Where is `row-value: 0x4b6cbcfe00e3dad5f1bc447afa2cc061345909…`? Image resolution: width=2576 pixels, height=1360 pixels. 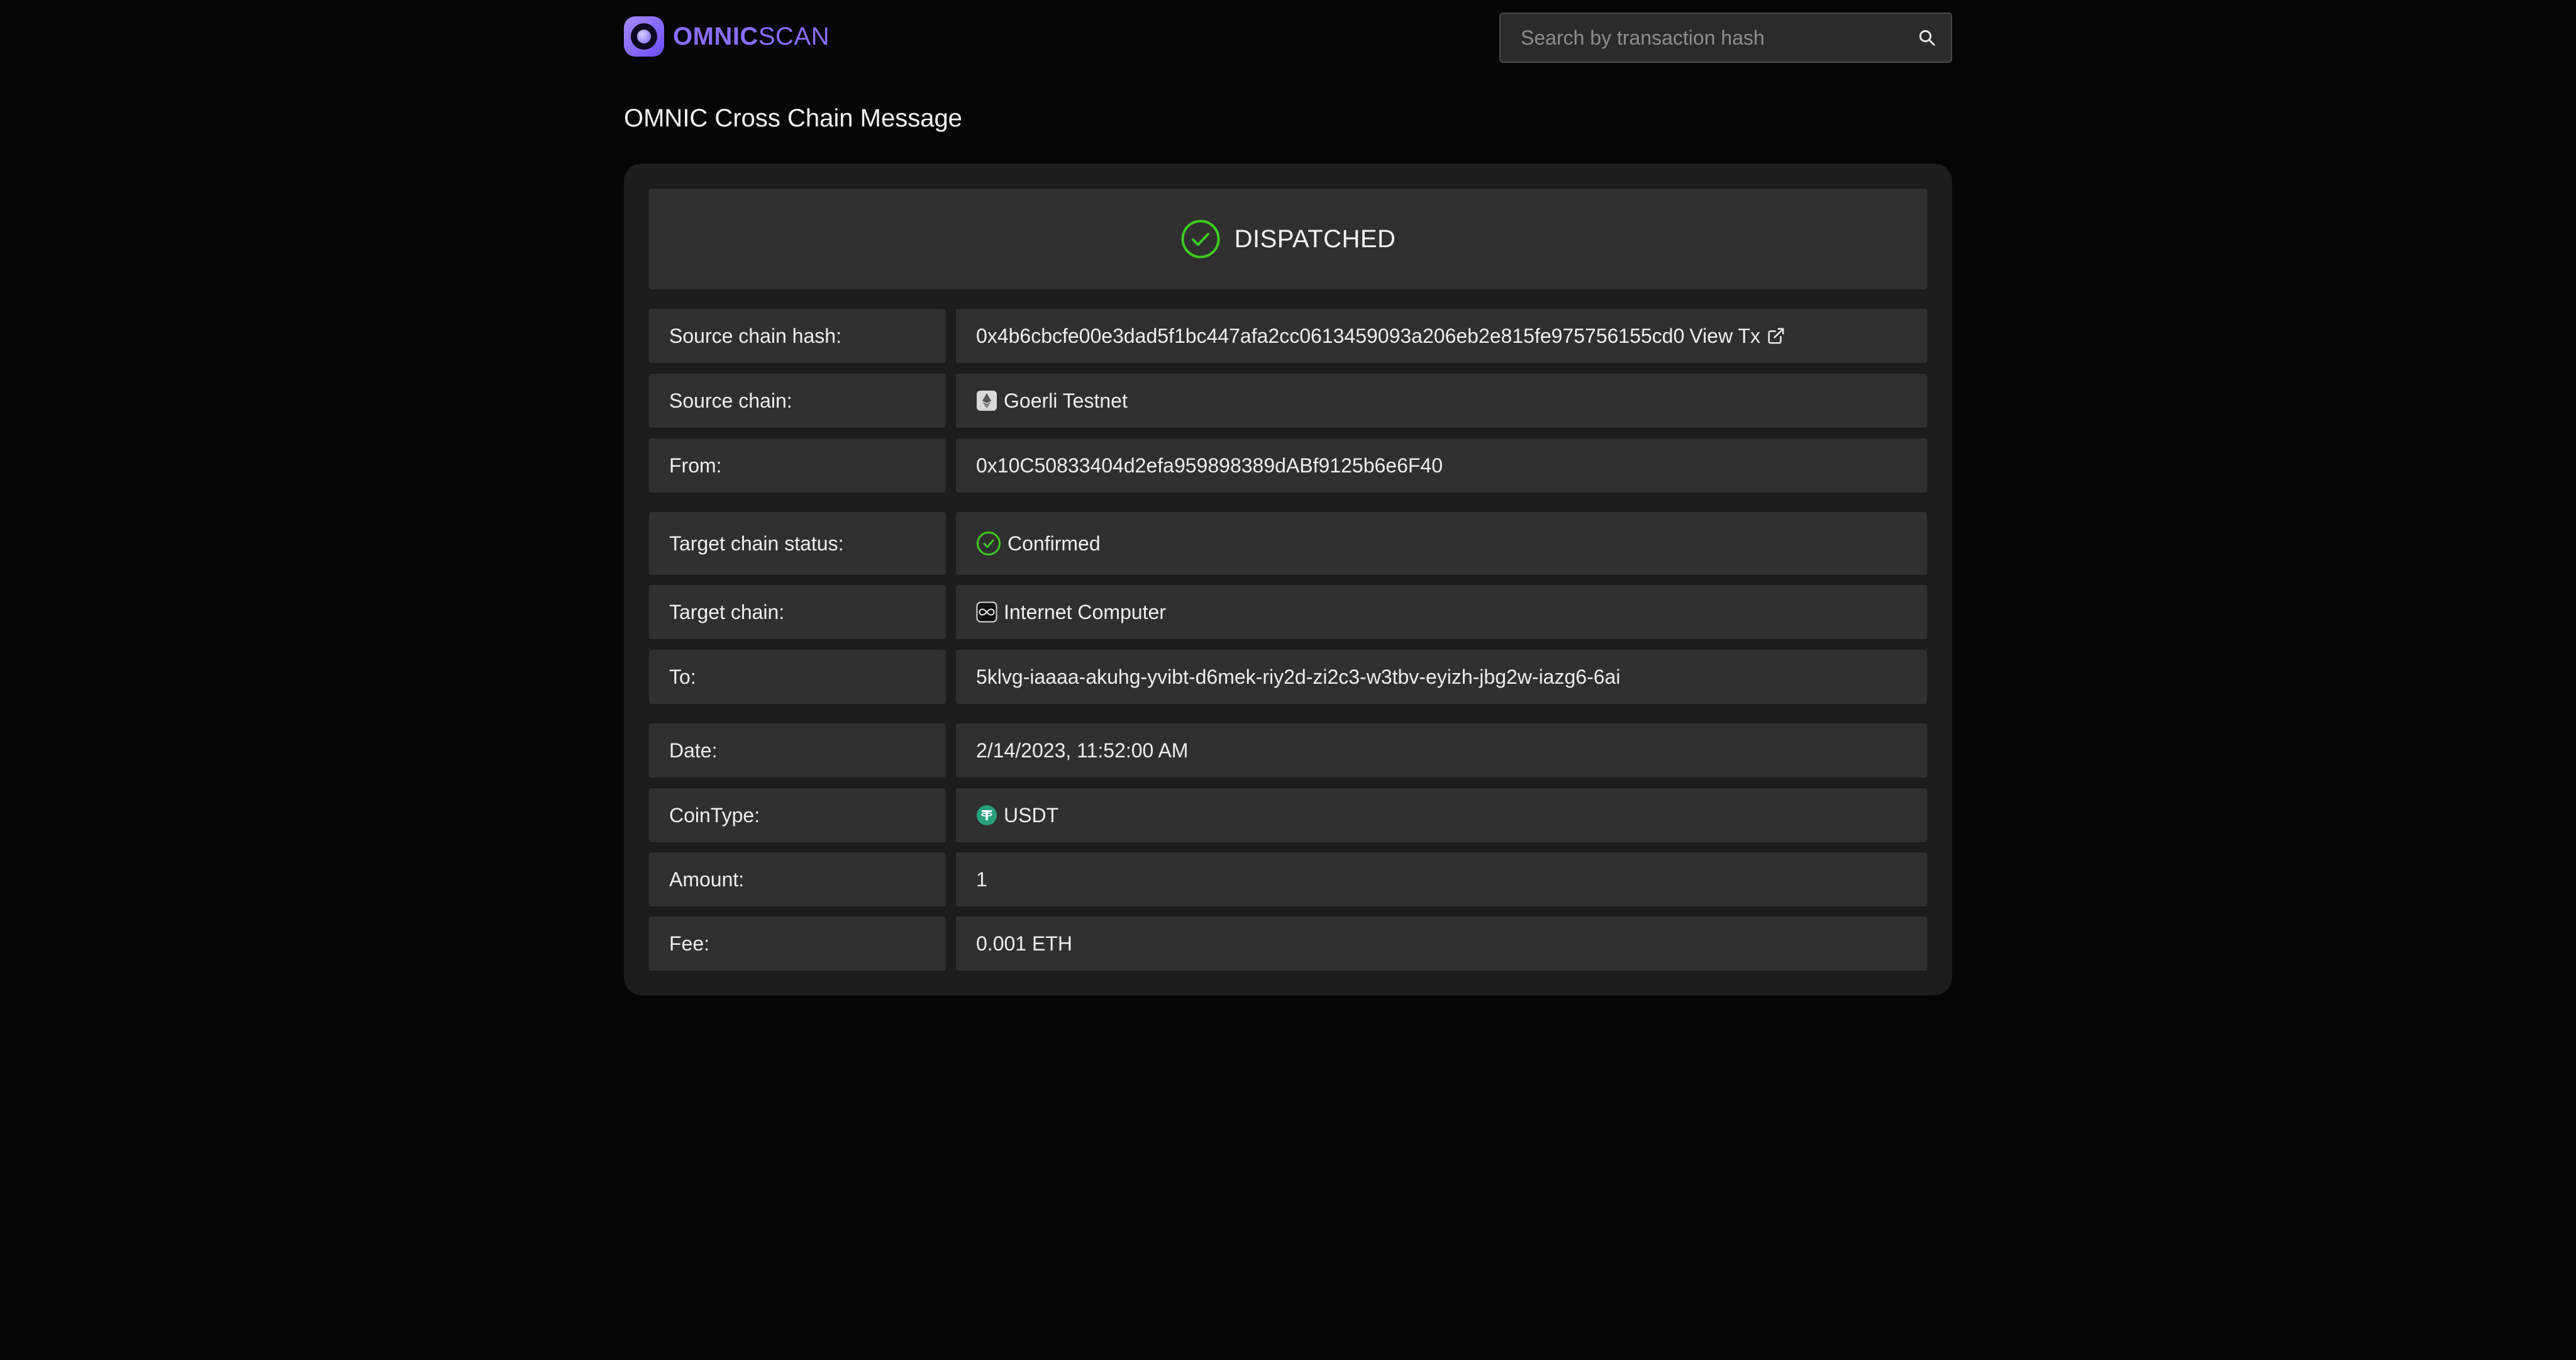 row-value: 0x4b6cbcfe00e3dad5f1bc447afa2cc061345909… is located at coordinates (1441, 336).